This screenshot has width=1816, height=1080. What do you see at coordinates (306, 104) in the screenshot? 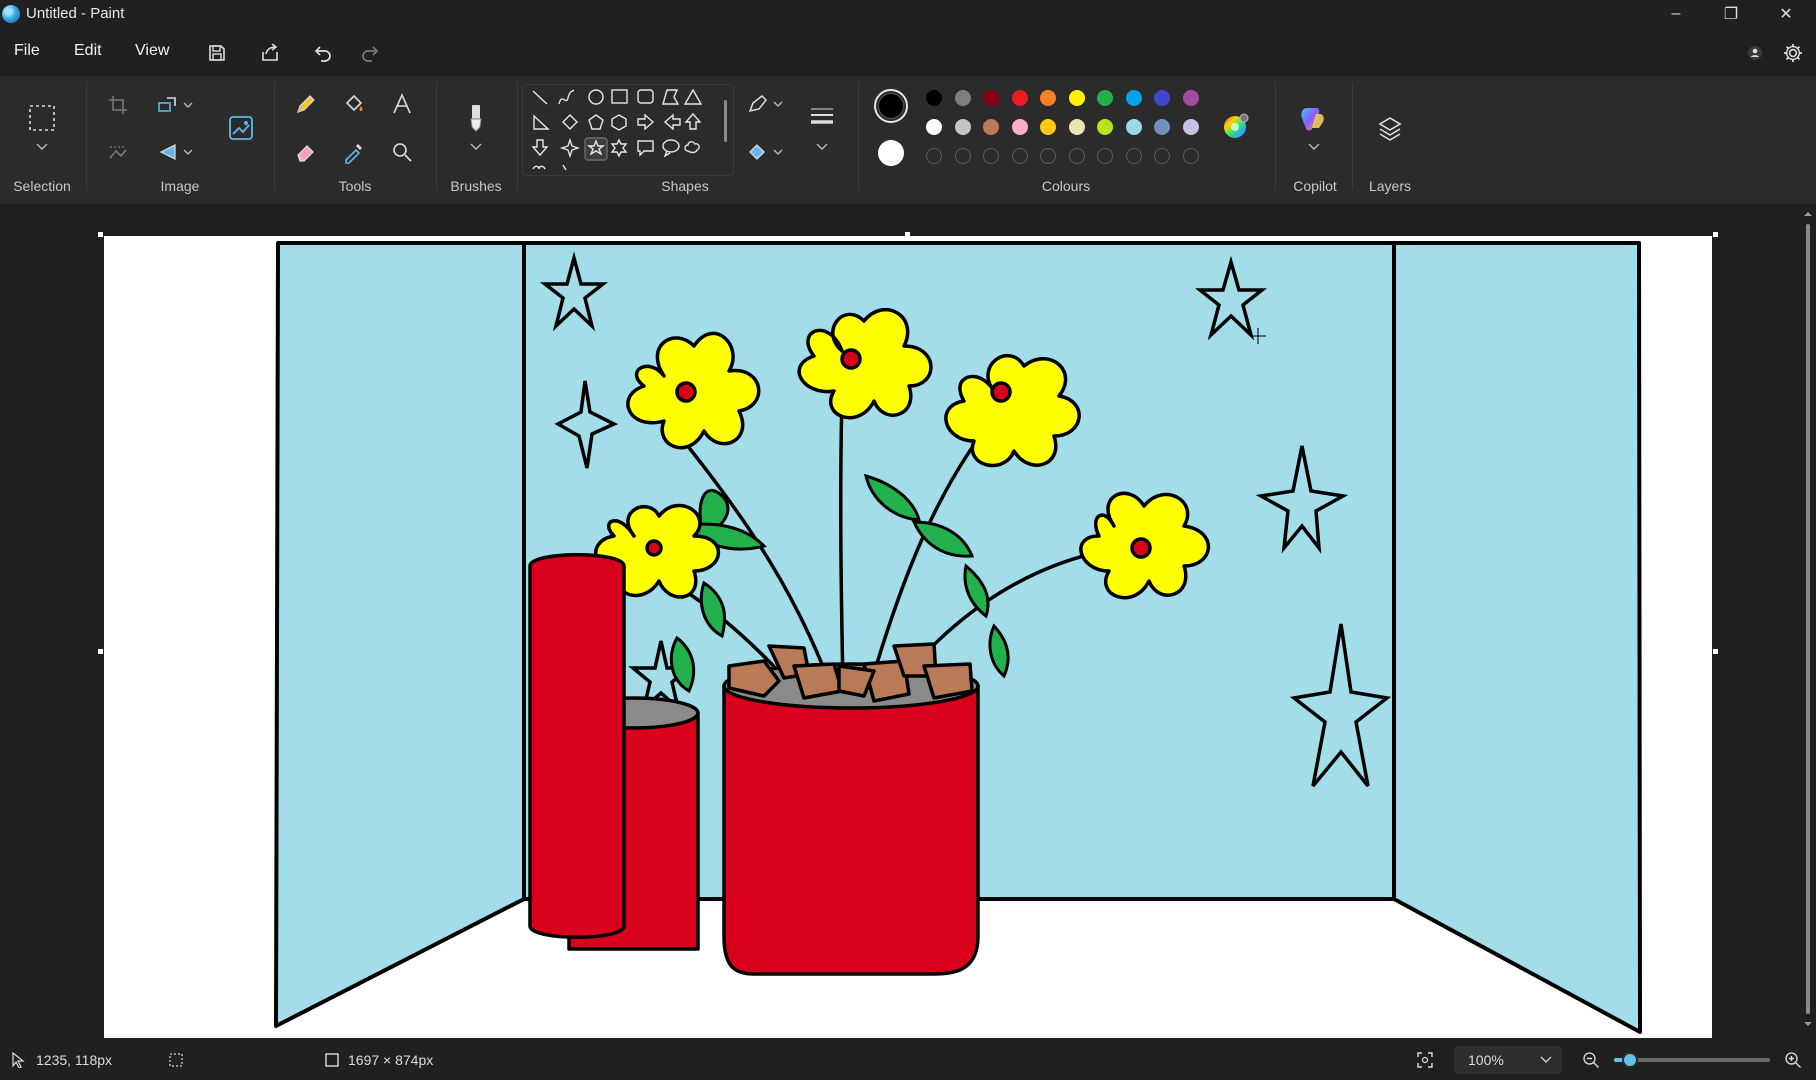
I see `pencil-icon` at bounding box center [306, 104].